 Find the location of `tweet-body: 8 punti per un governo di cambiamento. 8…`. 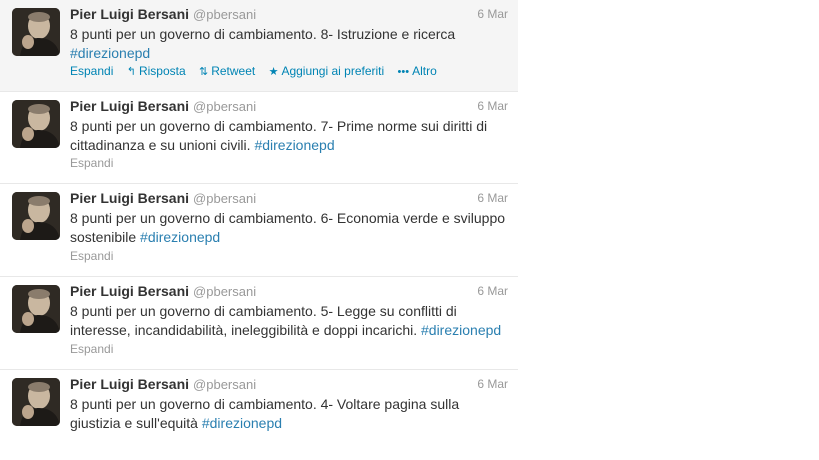

tweet-body: 8 punti per un governo di cambiamento. 8… is located at coordinates (263, 34).